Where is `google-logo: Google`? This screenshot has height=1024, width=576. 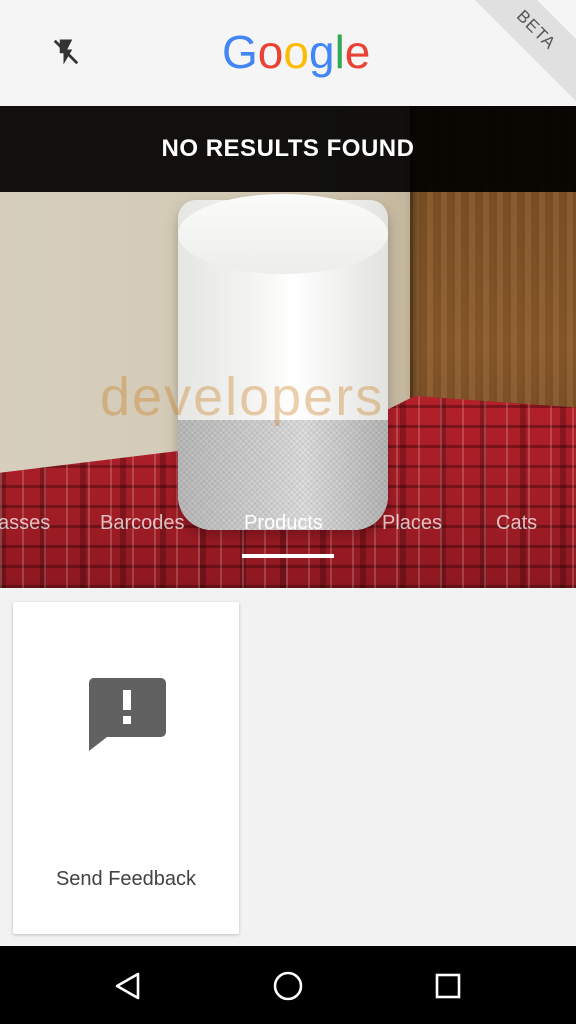
google-logo: Google is located at coordinates (296, 52).